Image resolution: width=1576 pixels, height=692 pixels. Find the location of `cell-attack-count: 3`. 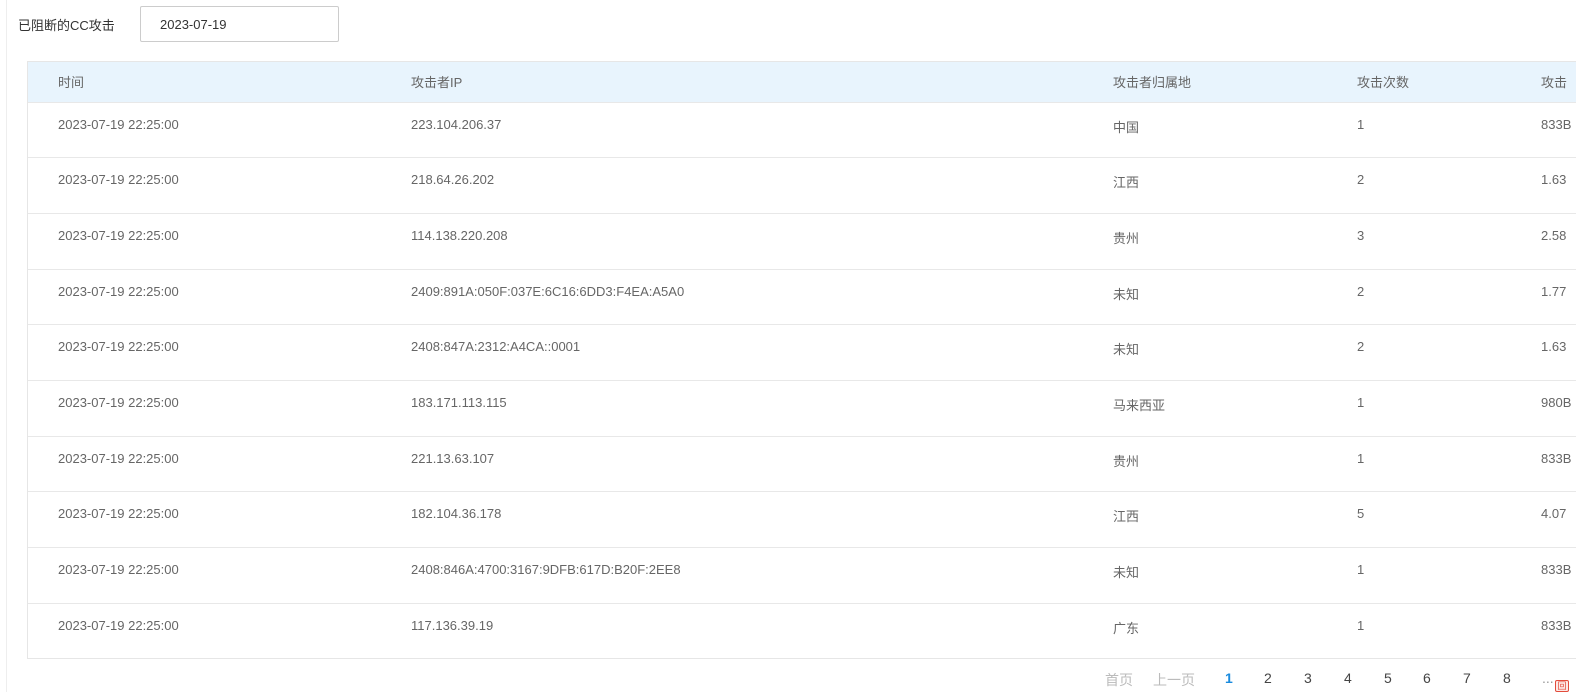

cell-attack-count: 3 is located at coordinates (1361, 235).